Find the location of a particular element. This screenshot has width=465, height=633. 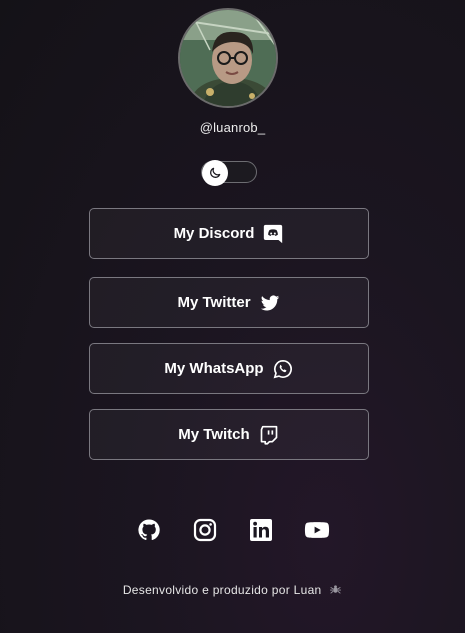

discord-button-label: My Discord is located at coordinates (214, 233).